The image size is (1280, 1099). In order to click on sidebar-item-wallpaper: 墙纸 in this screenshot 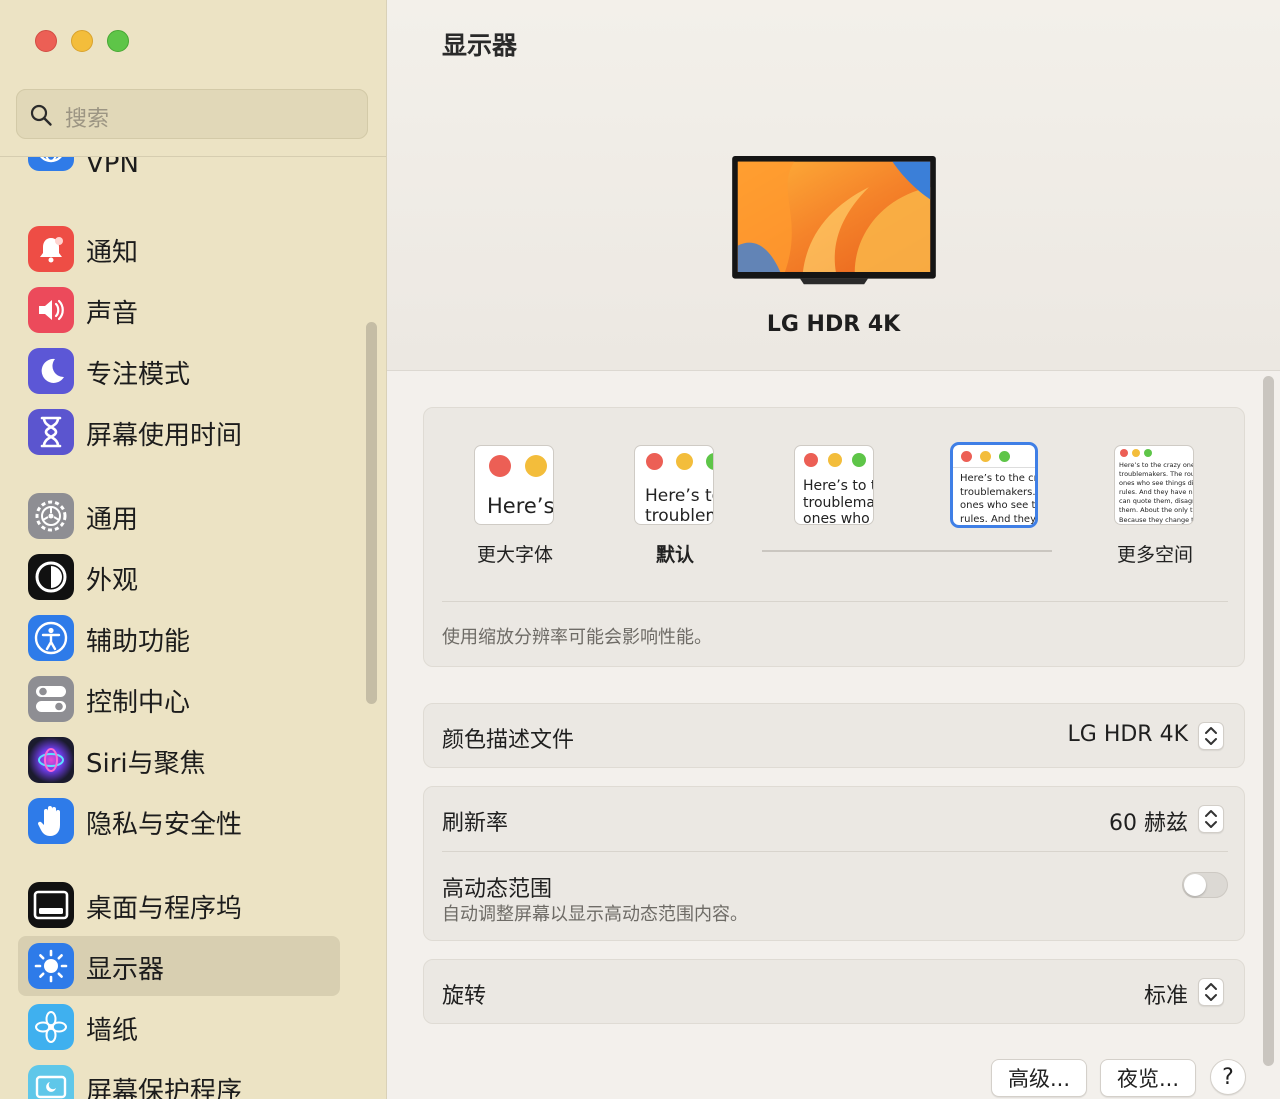, I will do `click(179, 1027)`.